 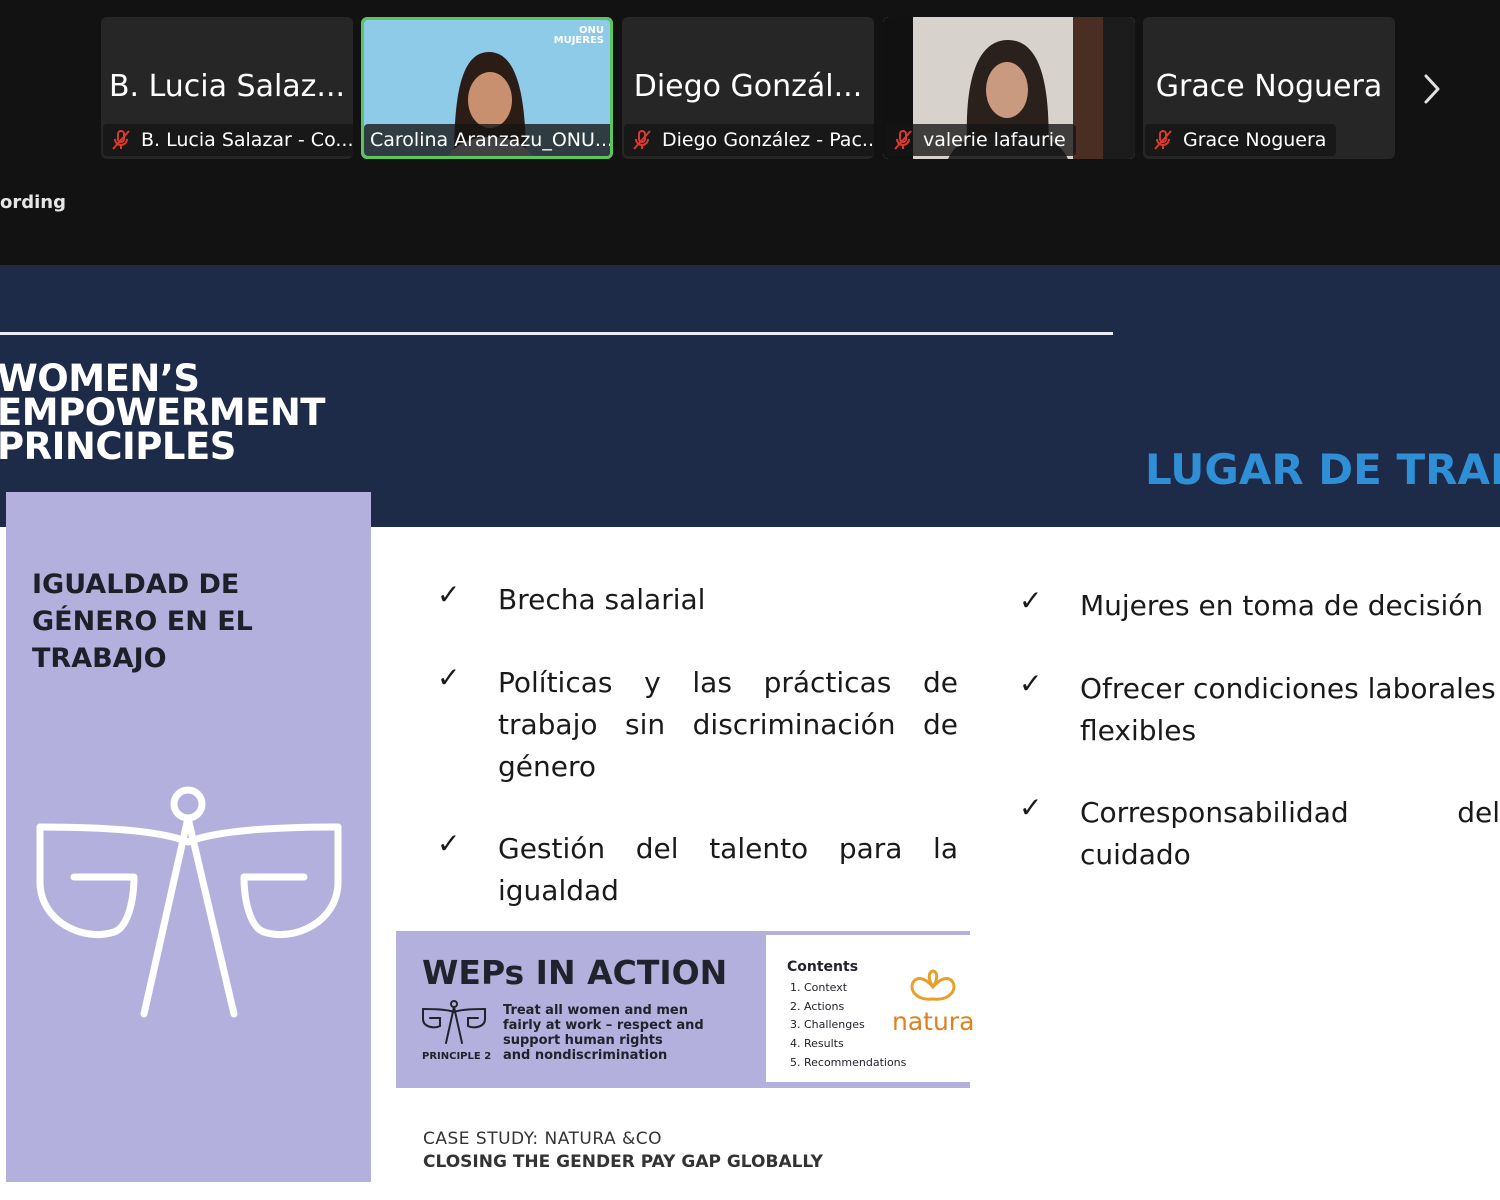 I want to click on participant-tile: valerie lafaurie, so click(x=1009, y=88).